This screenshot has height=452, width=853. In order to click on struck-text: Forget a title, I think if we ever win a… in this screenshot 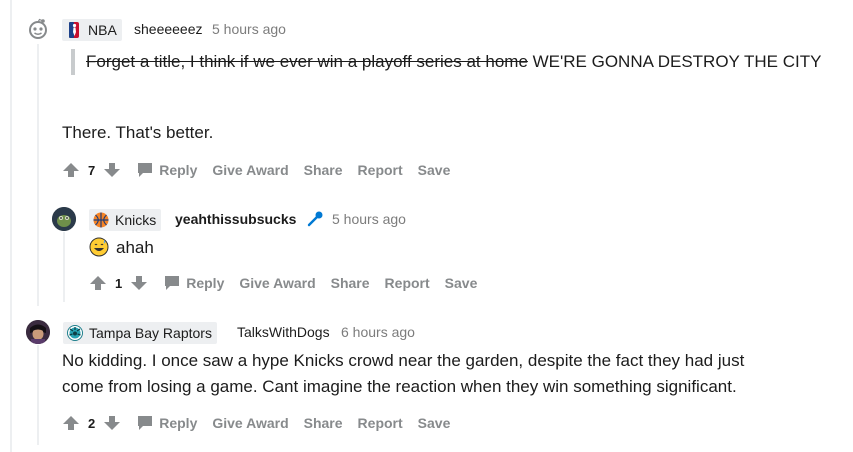, I will do `click(307, 61)`.